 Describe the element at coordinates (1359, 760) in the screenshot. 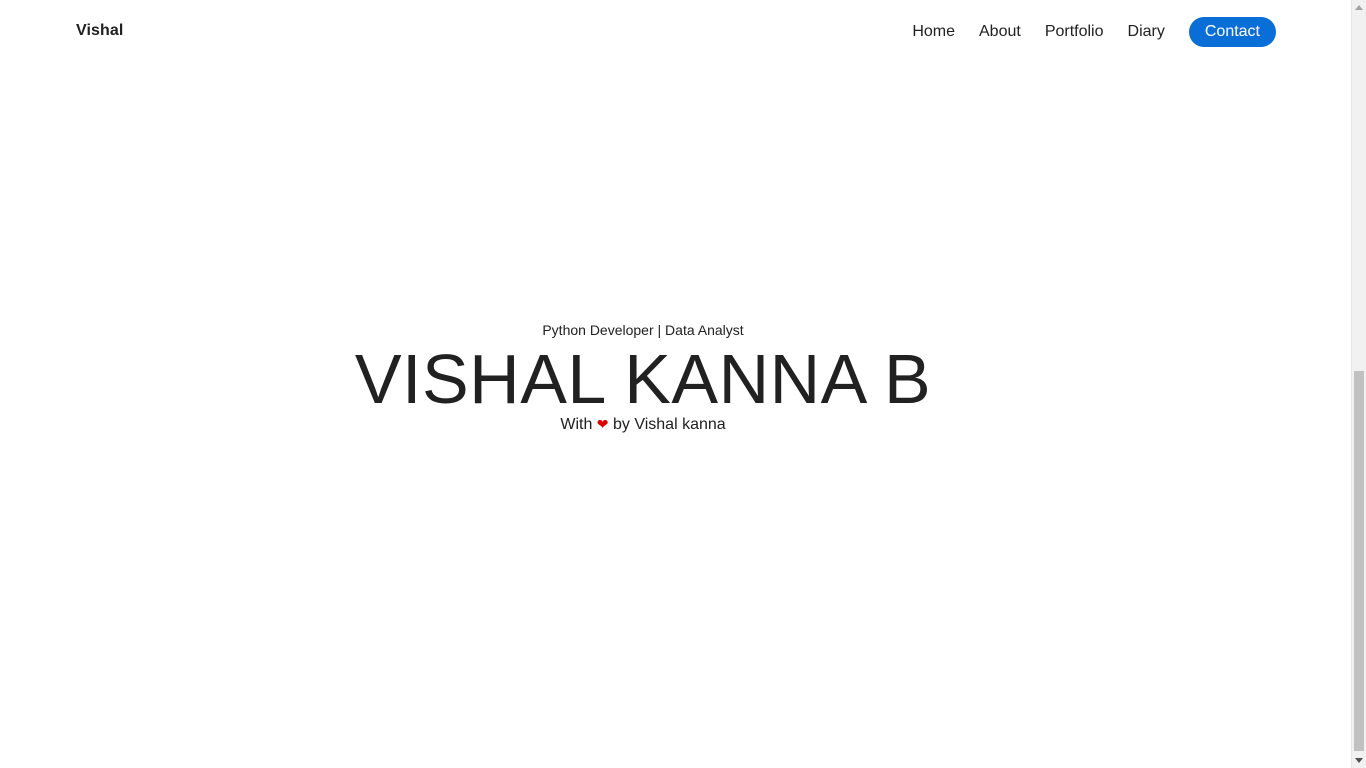

I see `scroll-down-arrow-icon` at that location.